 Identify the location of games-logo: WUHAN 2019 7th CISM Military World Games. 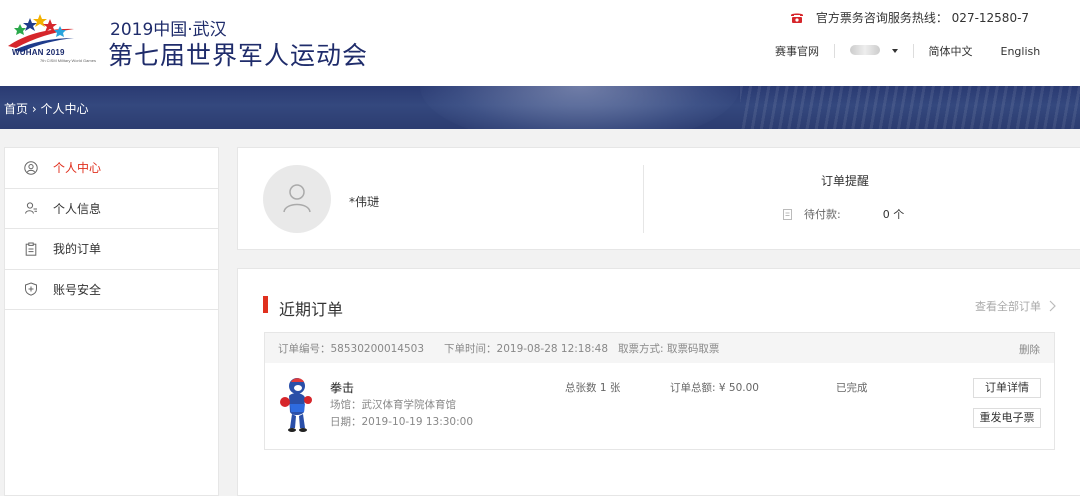
(50, 40).